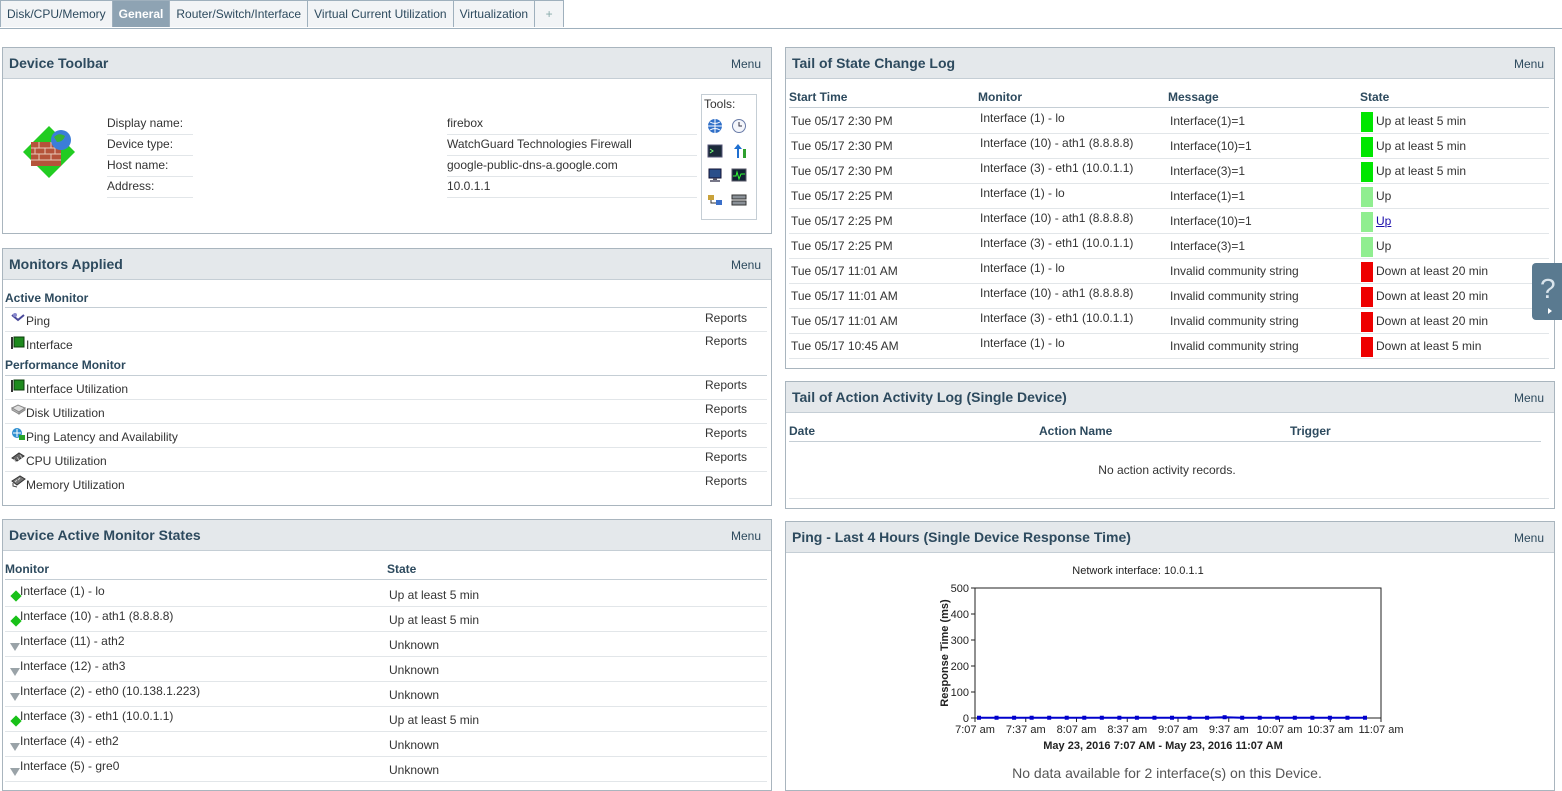 The height and width of the screenshot is (791, 1562). What do you see at coordinates (1310, 431) in the screenshot?
I see `column-header-trigger: Trigger` at bounding box center [1310, 431].